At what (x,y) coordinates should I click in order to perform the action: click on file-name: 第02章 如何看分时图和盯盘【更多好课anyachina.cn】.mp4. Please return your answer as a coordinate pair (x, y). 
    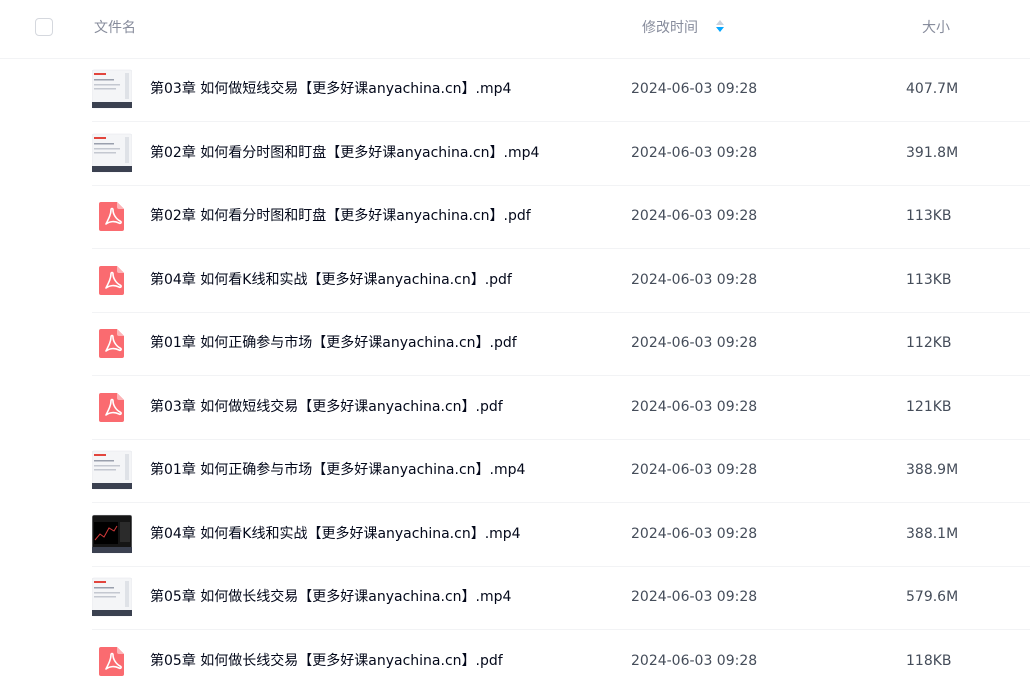
    Looking at the image, I should click on (344, 153).